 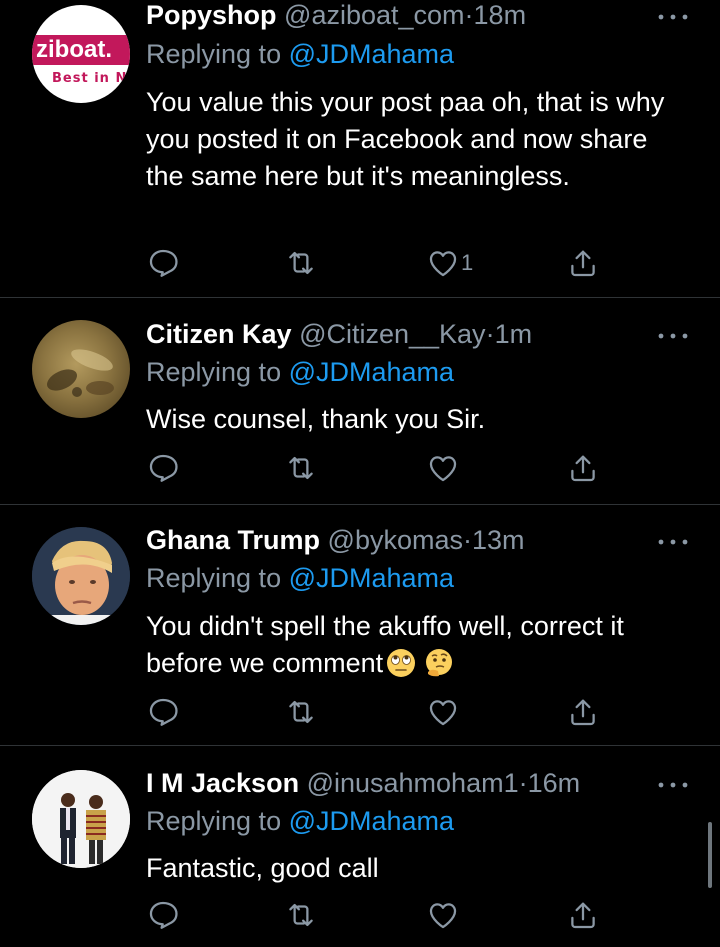 What do you see at coordinates (413, 783) in the screenshot?
I see `username: @inusahmoham1` at bounding box center [413, 783].